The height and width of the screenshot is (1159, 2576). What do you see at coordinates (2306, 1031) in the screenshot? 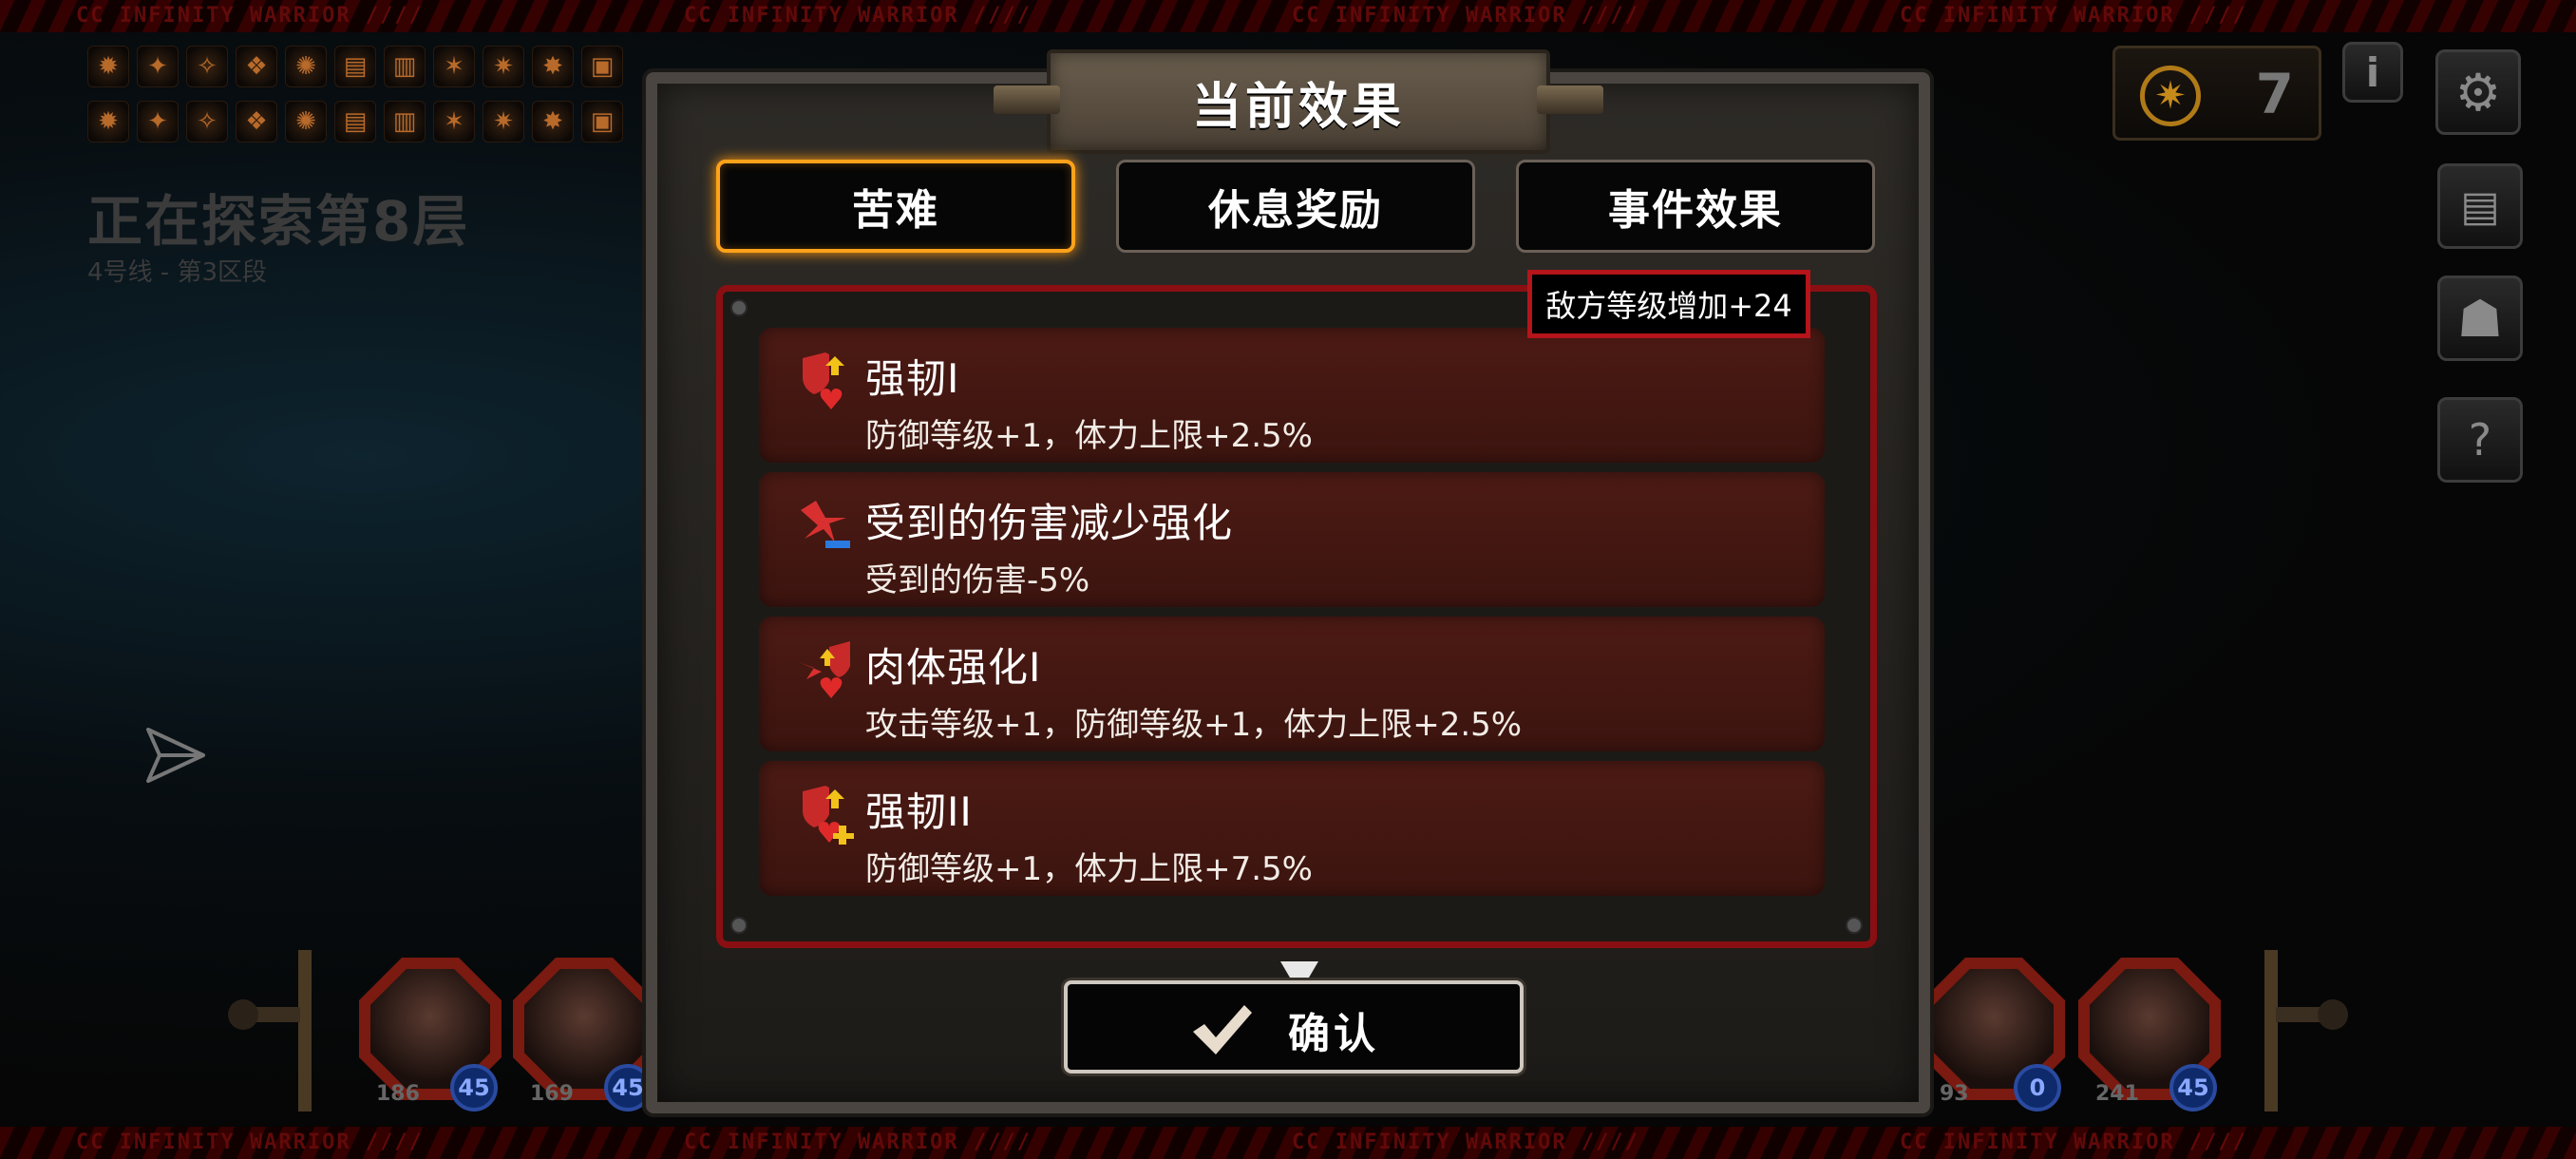
I see `lever-right-icon` at bounding box center [2306, 1031].